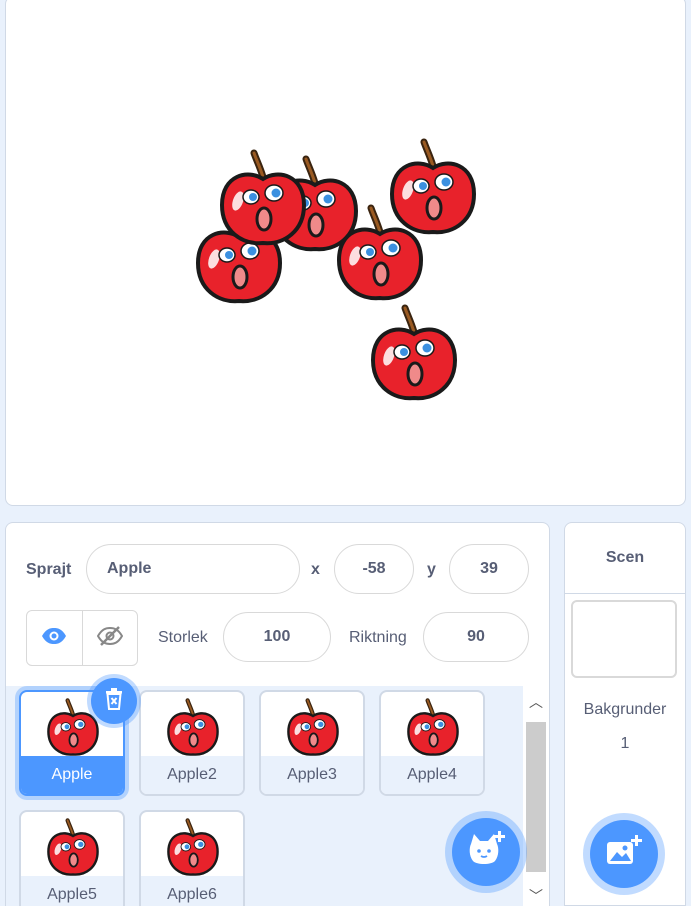  I want to click on x-label: x, so click(315, 569).